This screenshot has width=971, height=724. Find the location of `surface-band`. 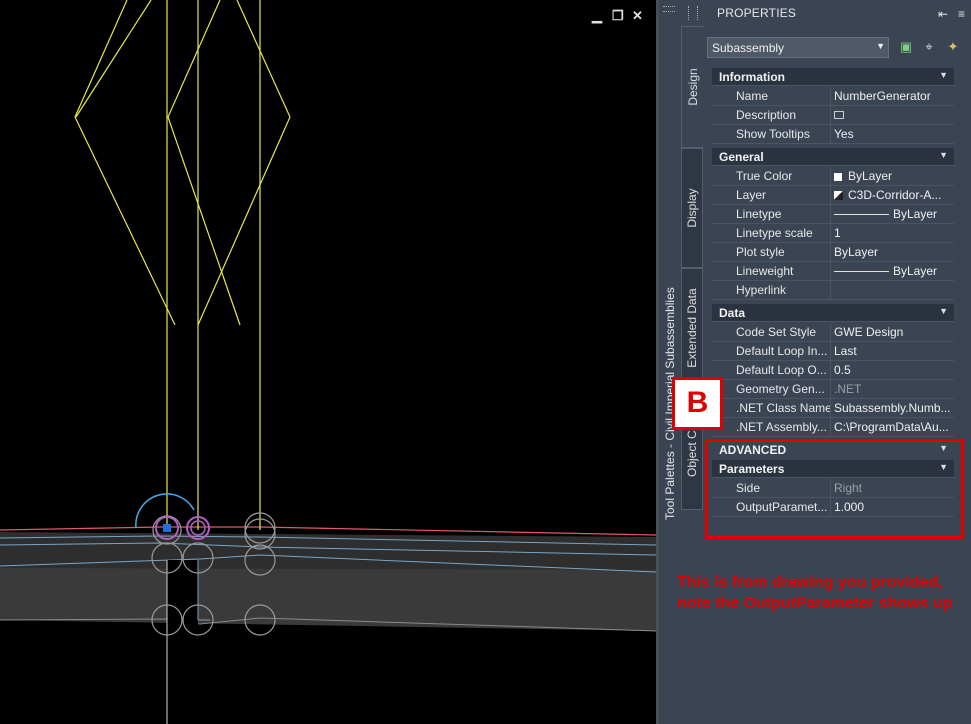

surface-band is located at coordinates (328, 598).